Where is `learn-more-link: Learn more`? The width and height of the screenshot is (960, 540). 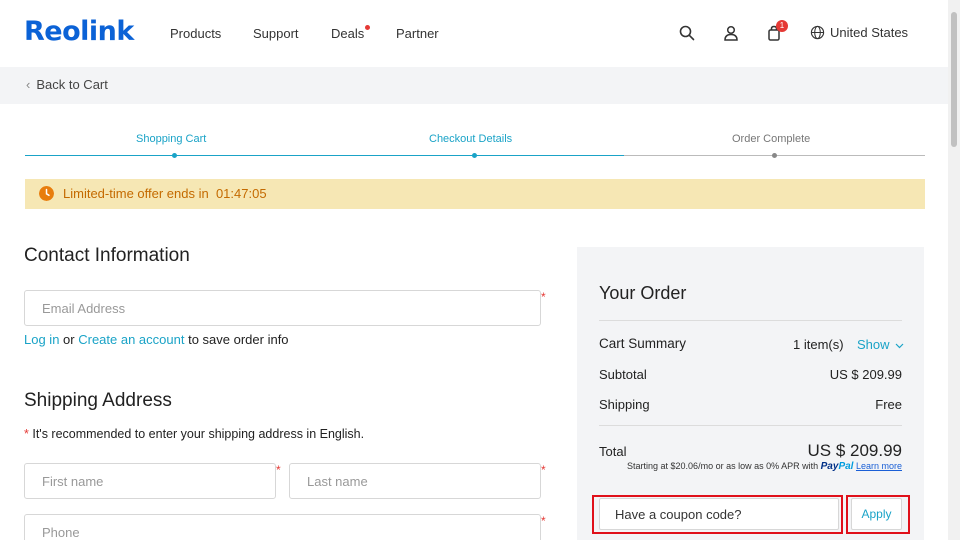 learn-more-link: Learn more is located at coordinates (879, 466).